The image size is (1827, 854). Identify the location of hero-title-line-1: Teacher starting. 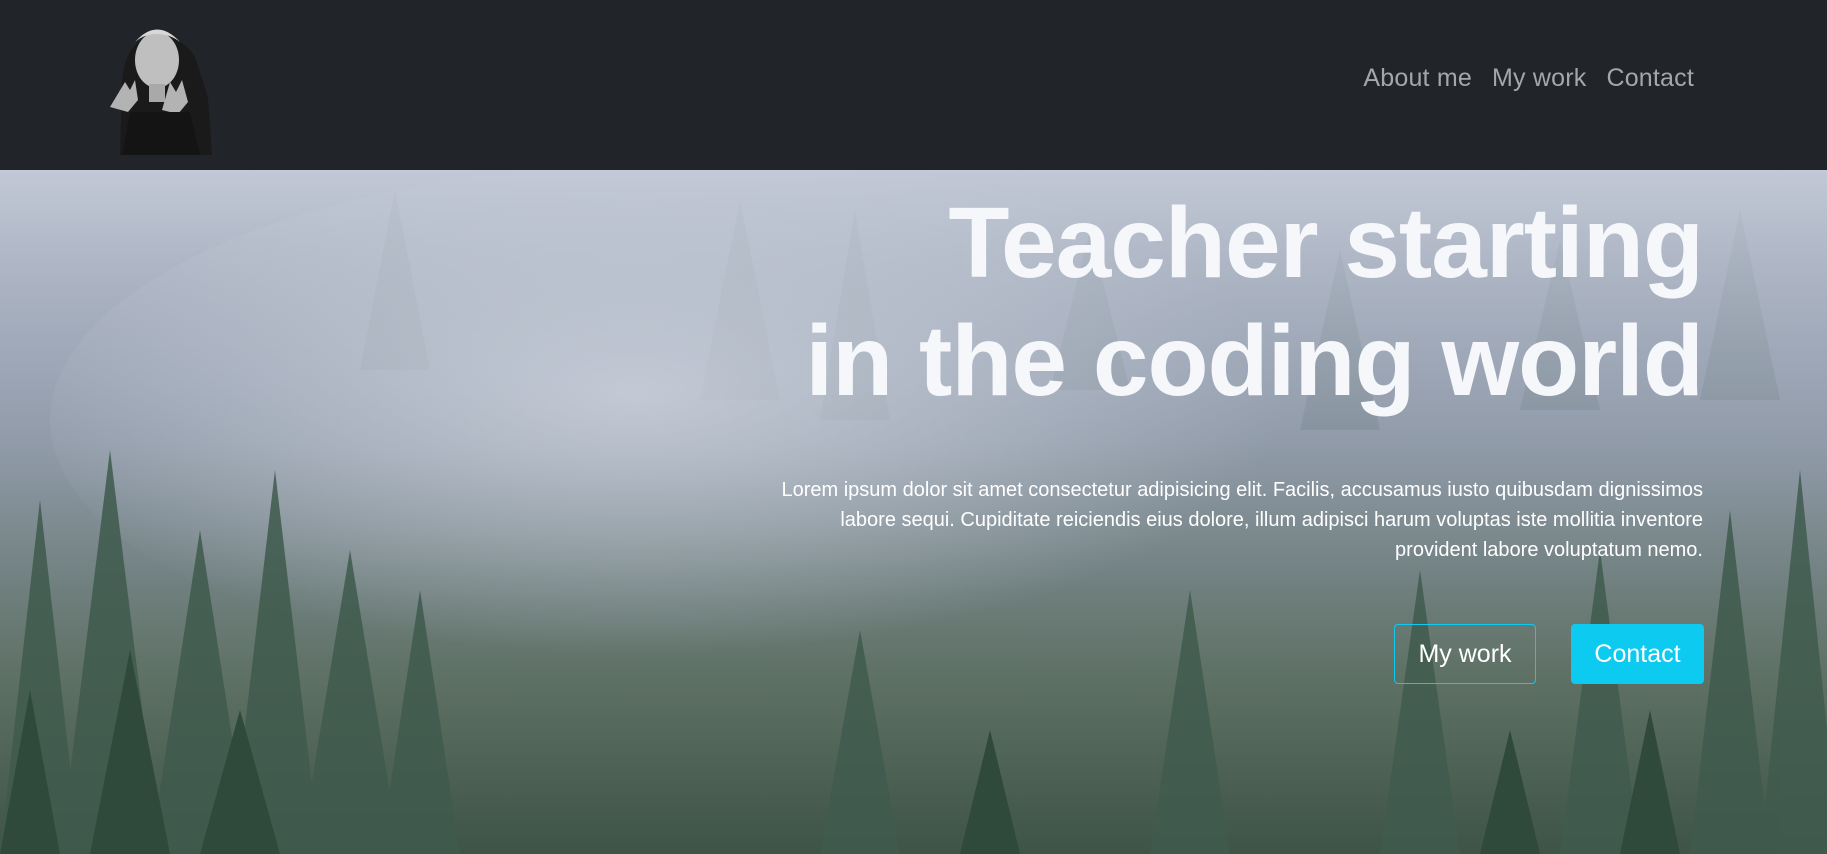
(1326, 243).